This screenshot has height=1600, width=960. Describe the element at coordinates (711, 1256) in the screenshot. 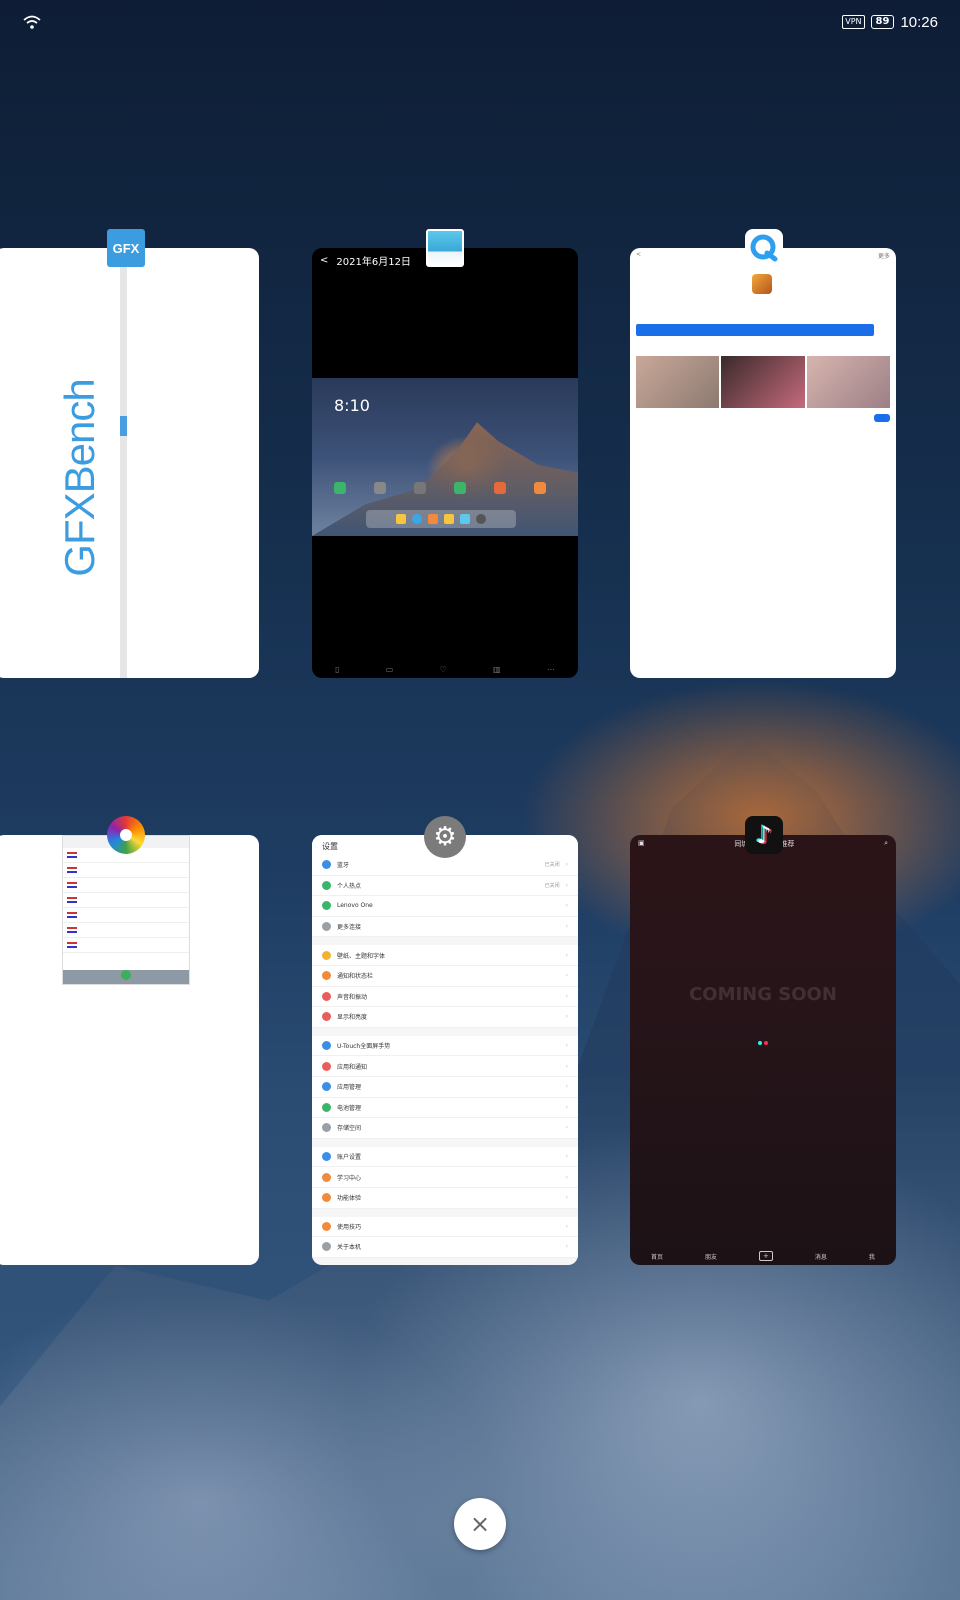

I see `nav-friends: 朋友` at that location.